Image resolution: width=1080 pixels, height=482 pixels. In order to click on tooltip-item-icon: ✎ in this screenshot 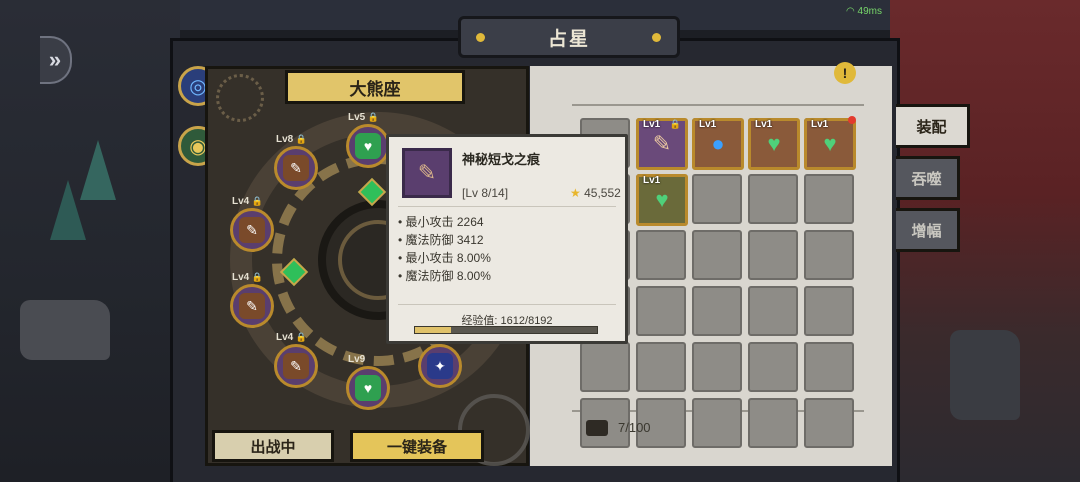, I will do `click(427, 173)`.